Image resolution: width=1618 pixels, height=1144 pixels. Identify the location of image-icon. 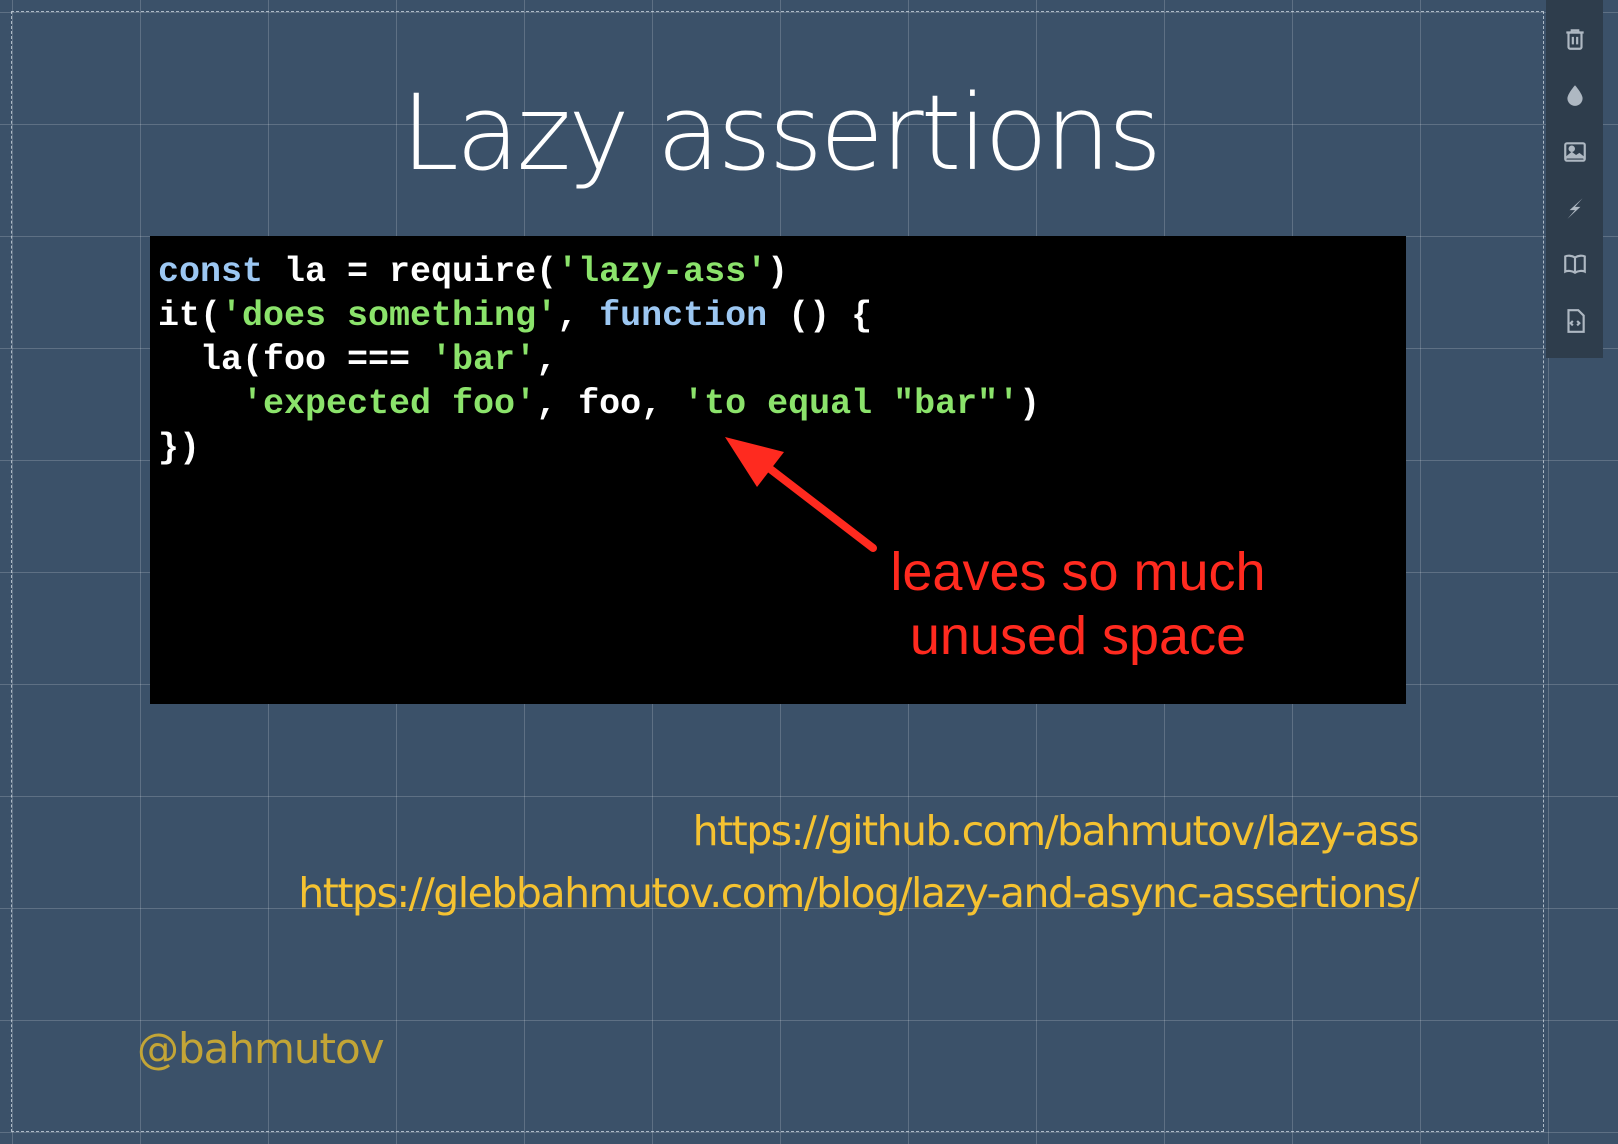
(1574, 152).